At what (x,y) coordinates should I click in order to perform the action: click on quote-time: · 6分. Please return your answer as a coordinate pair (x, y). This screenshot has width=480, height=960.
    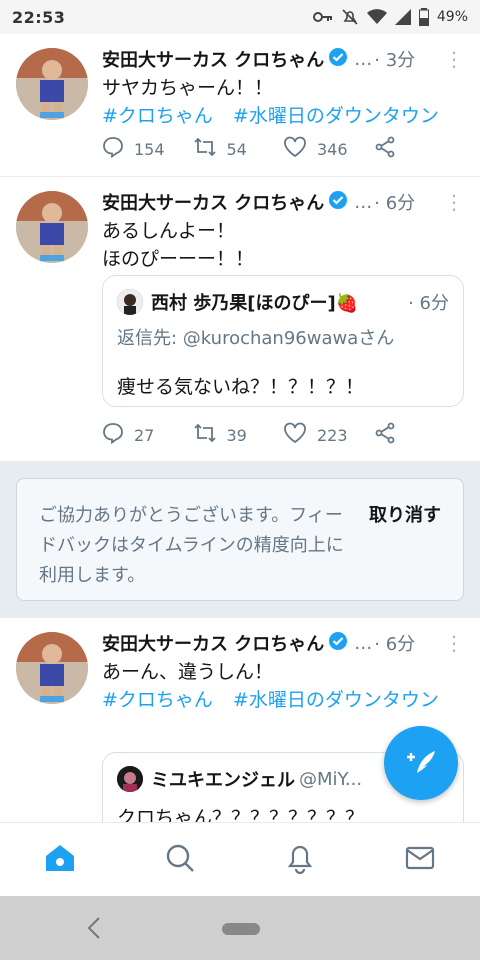
    Looking at the image, I should click on (428, 303).